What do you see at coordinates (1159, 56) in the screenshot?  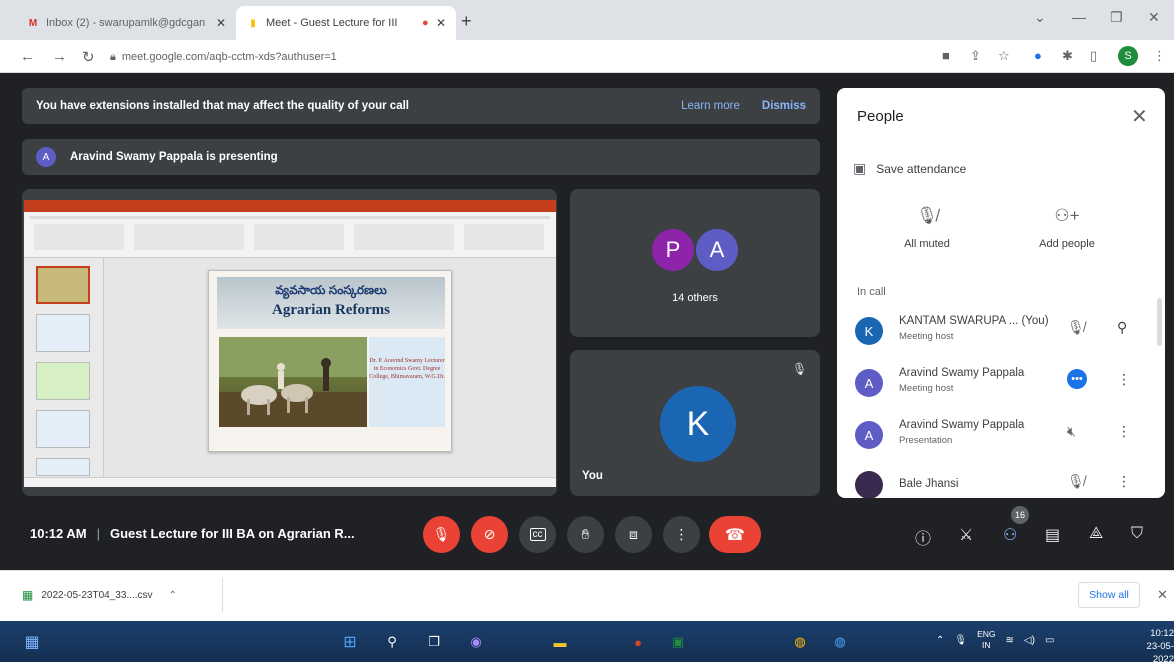 I see `menu-kebab-icon: ⋮` at bounding box center [1159, 56].